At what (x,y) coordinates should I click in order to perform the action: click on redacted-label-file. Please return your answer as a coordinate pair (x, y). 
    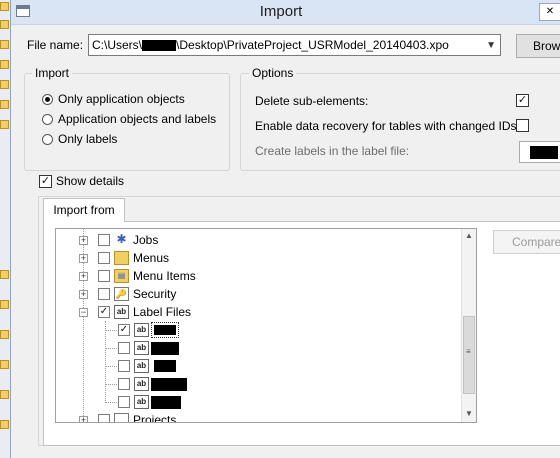
    Looking at the image, I should click on (544, 152).